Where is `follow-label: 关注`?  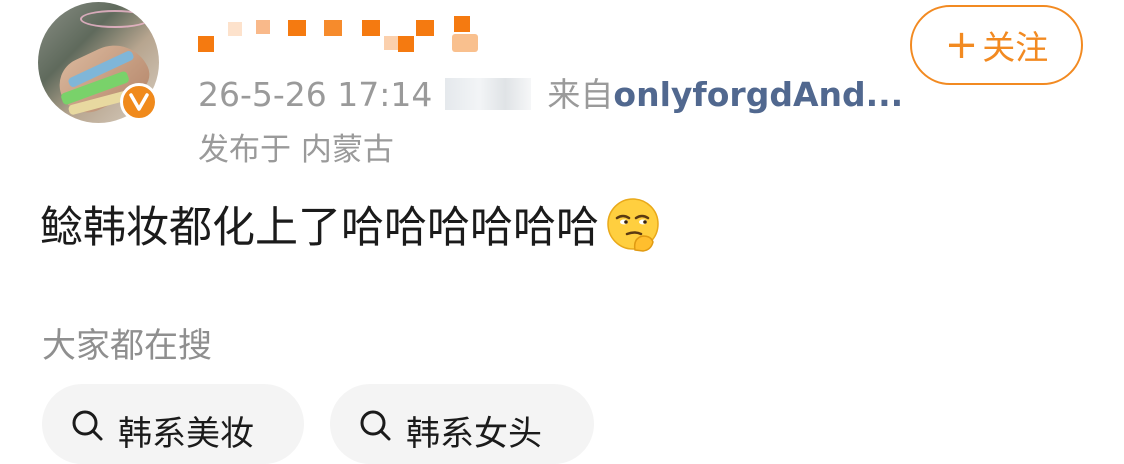
follow-label: 关注 is located at coordinates (1015, 47).